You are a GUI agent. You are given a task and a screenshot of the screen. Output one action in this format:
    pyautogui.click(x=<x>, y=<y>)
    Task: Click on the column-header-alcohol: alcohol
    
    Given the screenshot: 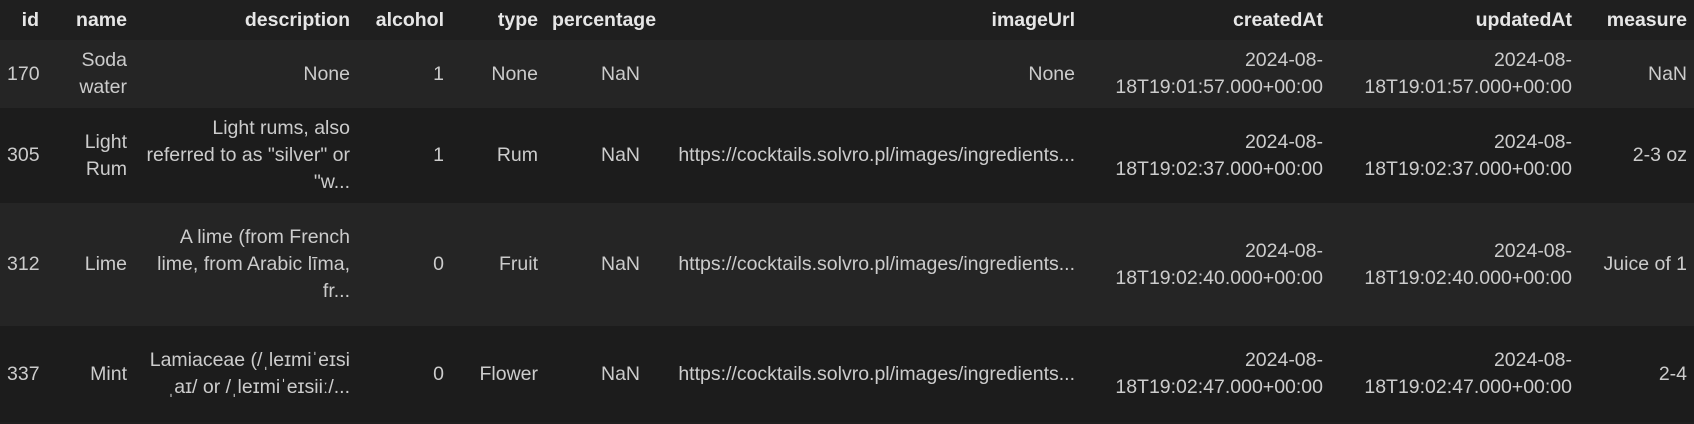 What is the action you would take?
    pyautogui.click(x=404, y=20)
    